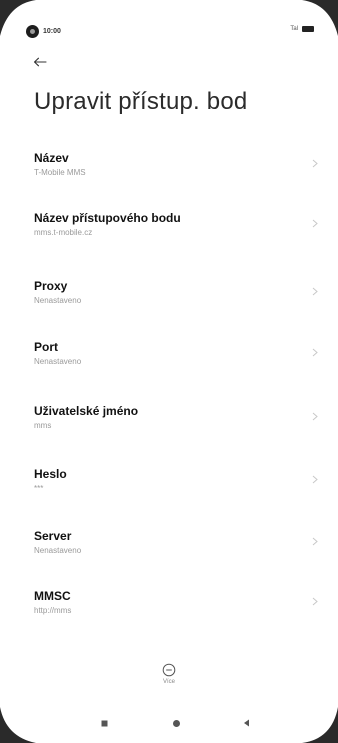 This screenshot has width=338, height=743. Describe the element at coordinates (169, 362) in the screenshot. I see `setting-row-port: Port Nenastaveno` at that location.